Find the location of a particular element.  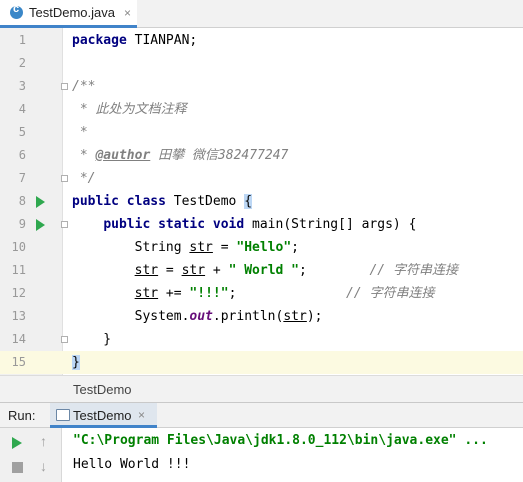

code-line-14: 14 } is located at coordinates (261, 339).